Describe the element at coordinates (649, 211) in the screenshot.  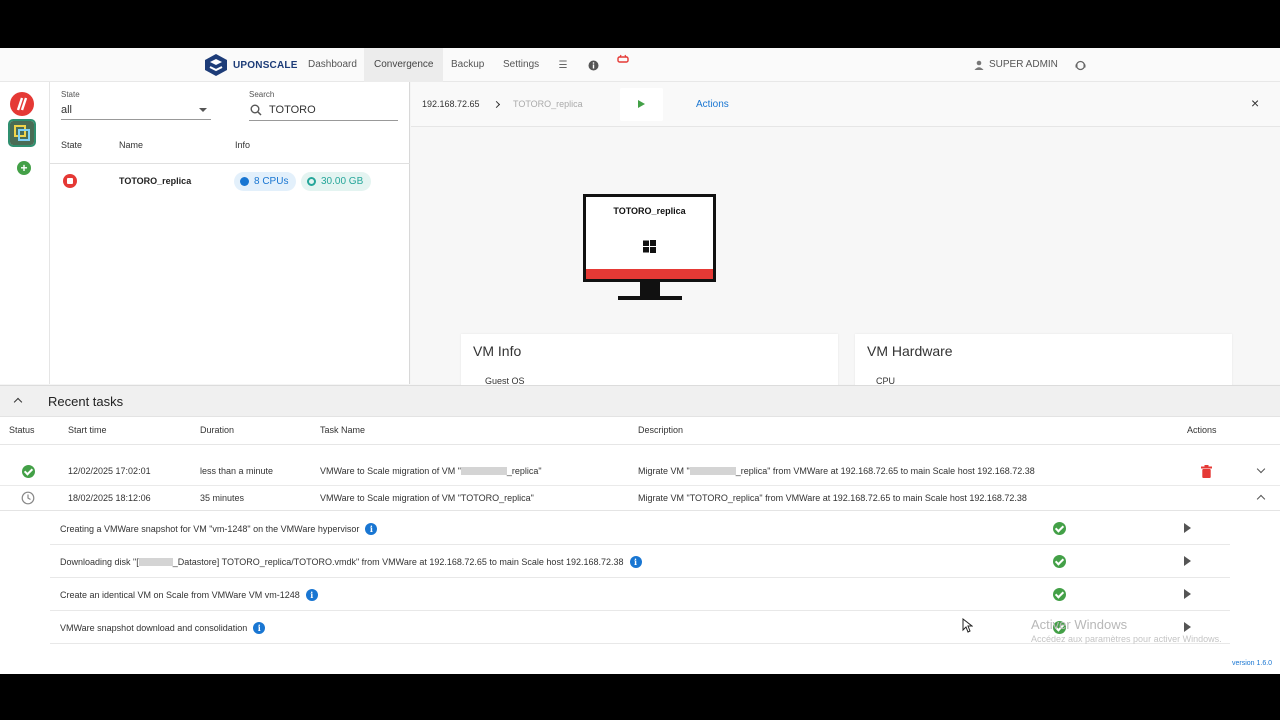
I see `monitor-vm-title: TOTORO_replica` at that location.